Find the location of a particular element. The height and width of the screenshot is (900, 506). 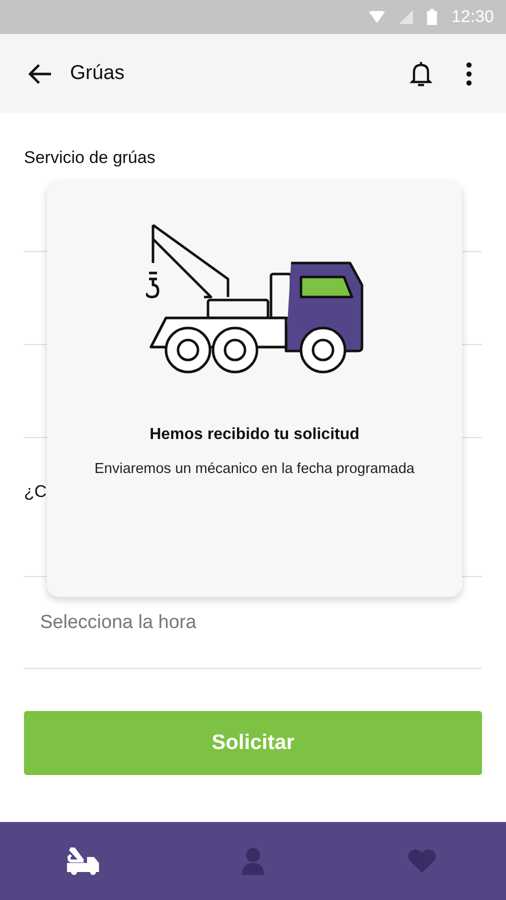

back-arrow-icon is located at coordinates (40, 73).